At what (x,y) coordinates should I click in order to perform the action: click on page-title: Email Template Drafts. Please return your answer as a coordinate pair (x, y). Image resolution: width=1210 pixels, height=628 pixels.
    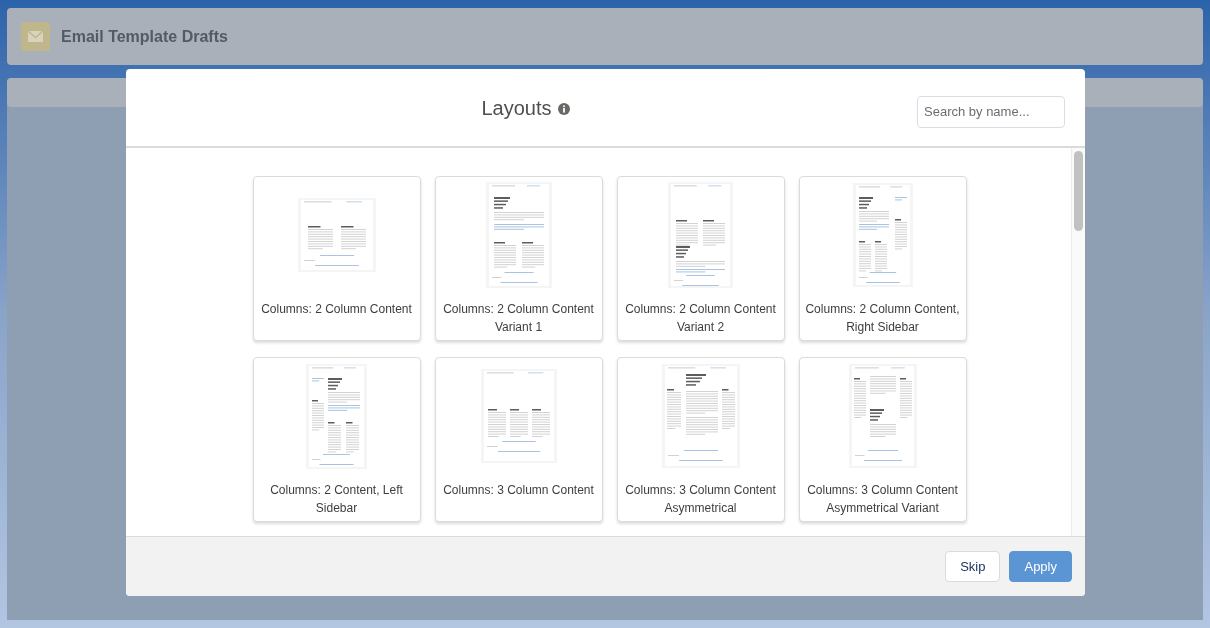
    Looking at the image, I should click on (144, 36).